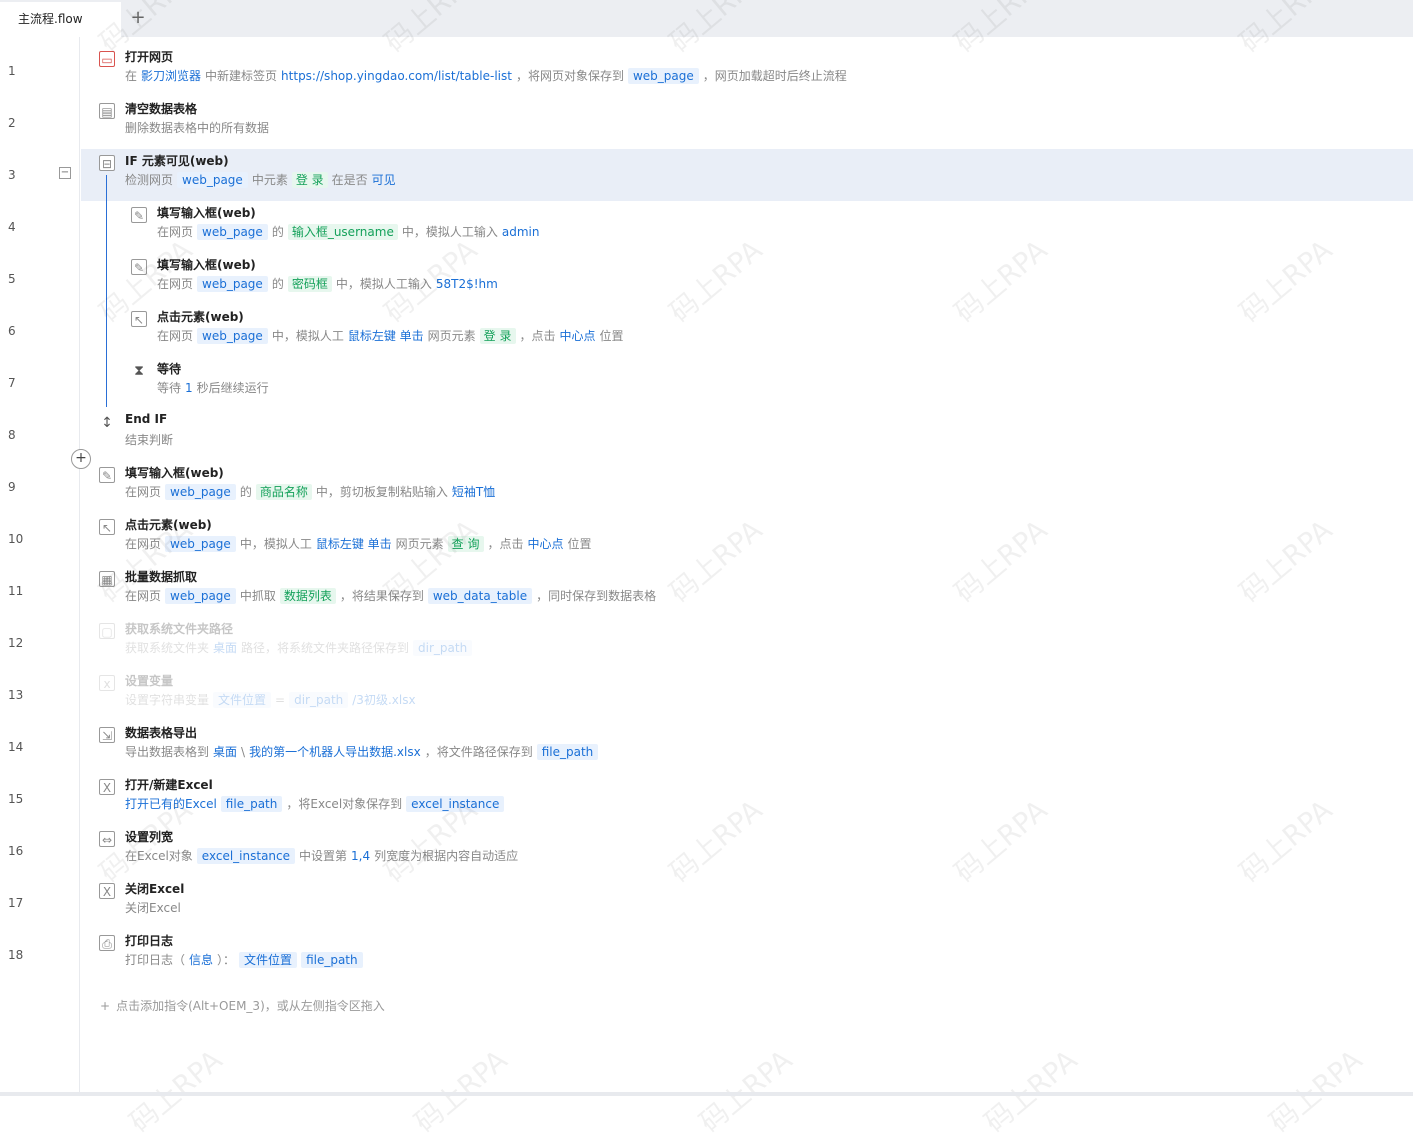 This screenshot has width=1413, height=1141. Describe the element at coordinates (342, 232) in the screenshot. I see `element-token: 输入框_username` at that location.